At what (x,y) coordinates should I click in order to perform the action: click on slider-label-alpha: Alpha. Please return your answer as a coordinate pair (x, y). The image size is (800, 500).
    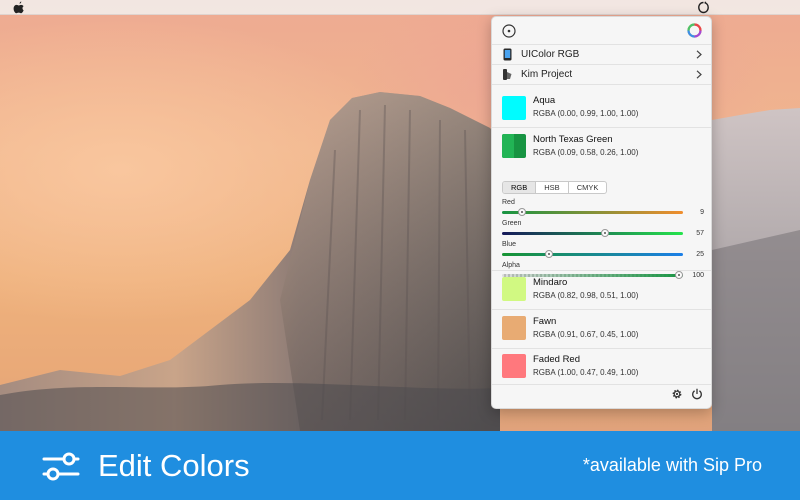
    Looking at the image, I should click on (511, 265).